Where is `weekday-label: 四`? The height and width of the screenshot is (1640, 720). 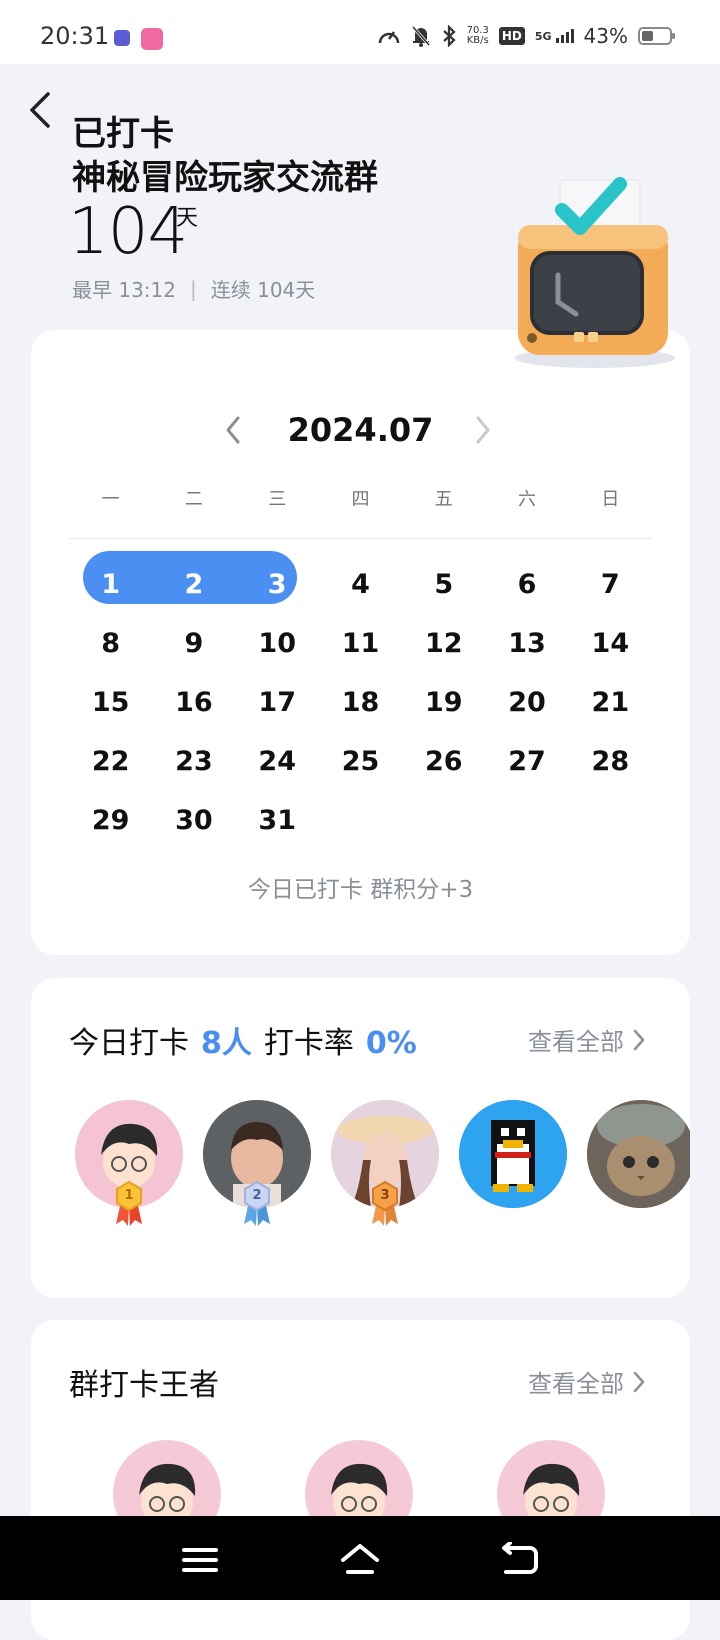 weekday-label: 四 is located at coordinates (360, 499).